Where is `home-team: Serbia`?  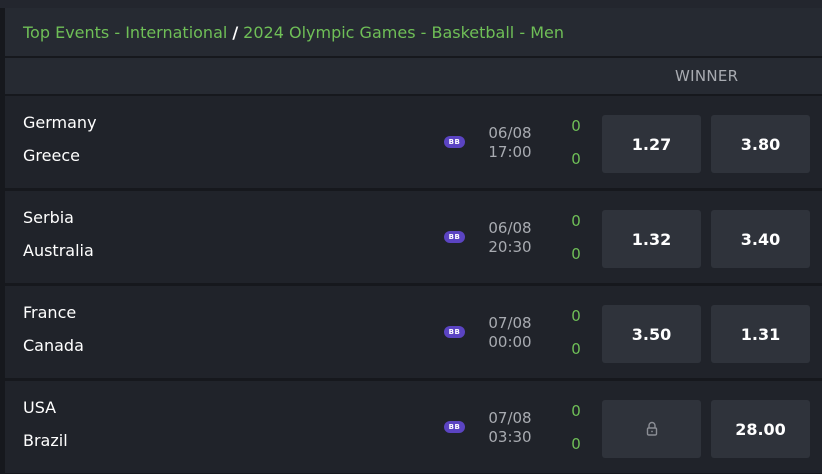 home-team: Serbia is located at coordinates (48, 217).